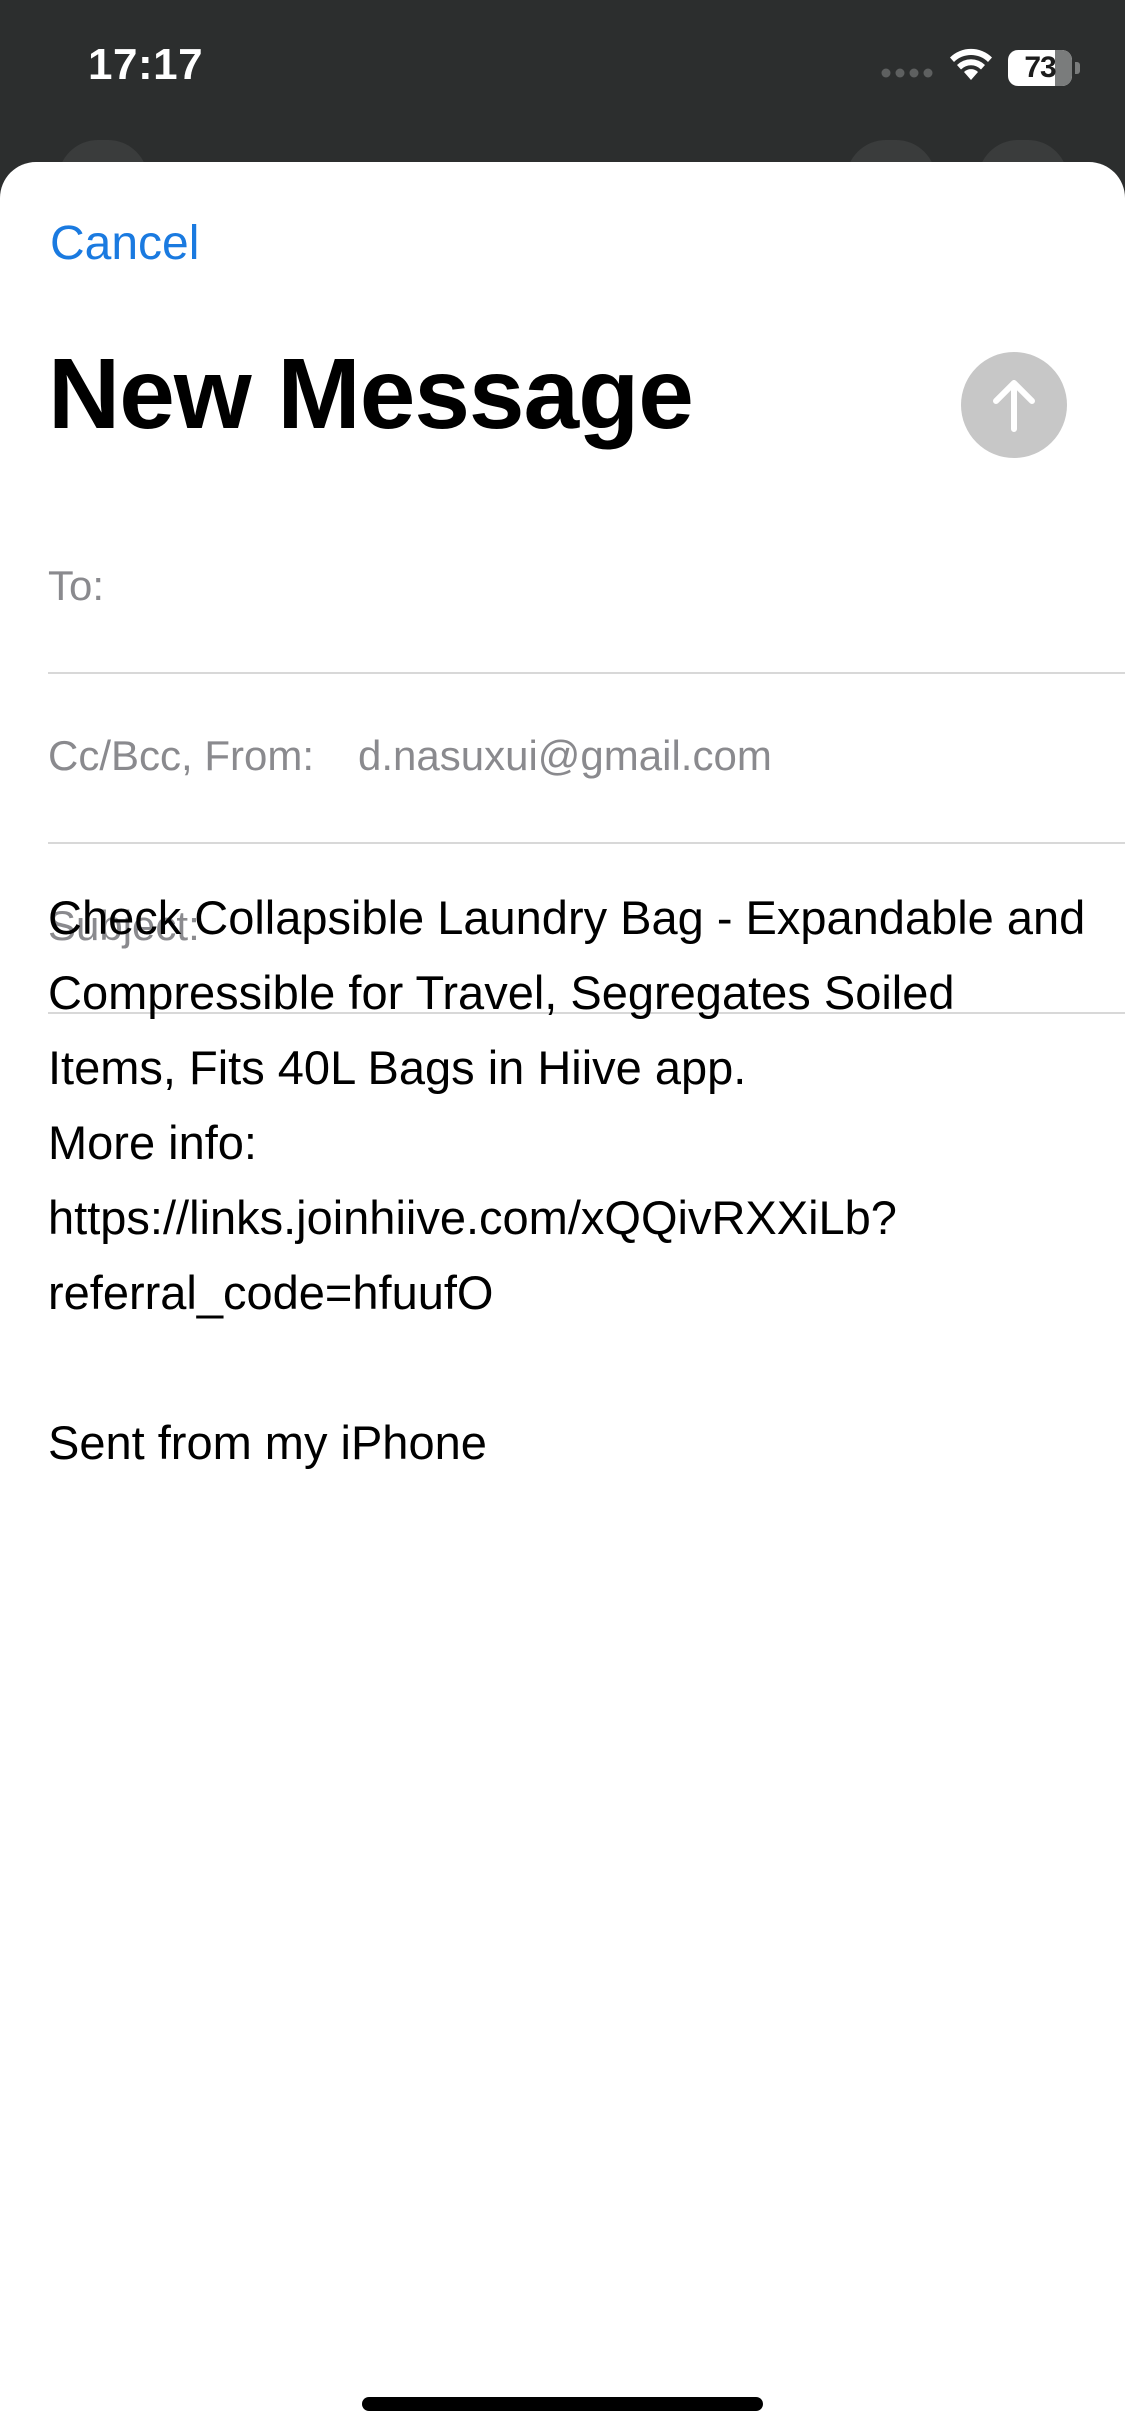  What do you see at coordinates (181, 755) in the screenshot?
I see `cc-bcc-from-label: Cc/Bcc, From:` at bounding box center [181, 755].